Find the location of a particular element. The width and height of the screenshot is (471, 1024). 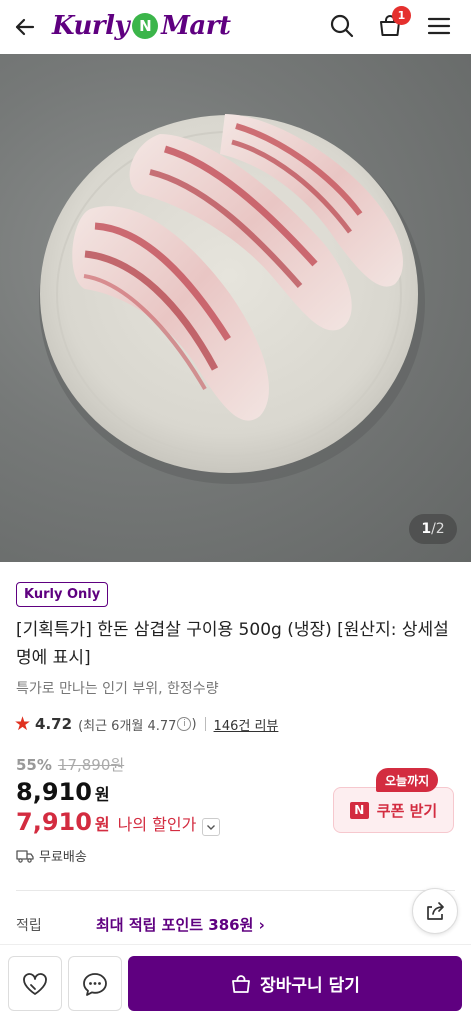

logo-n-mark: N is located at coordinates (145, 26).